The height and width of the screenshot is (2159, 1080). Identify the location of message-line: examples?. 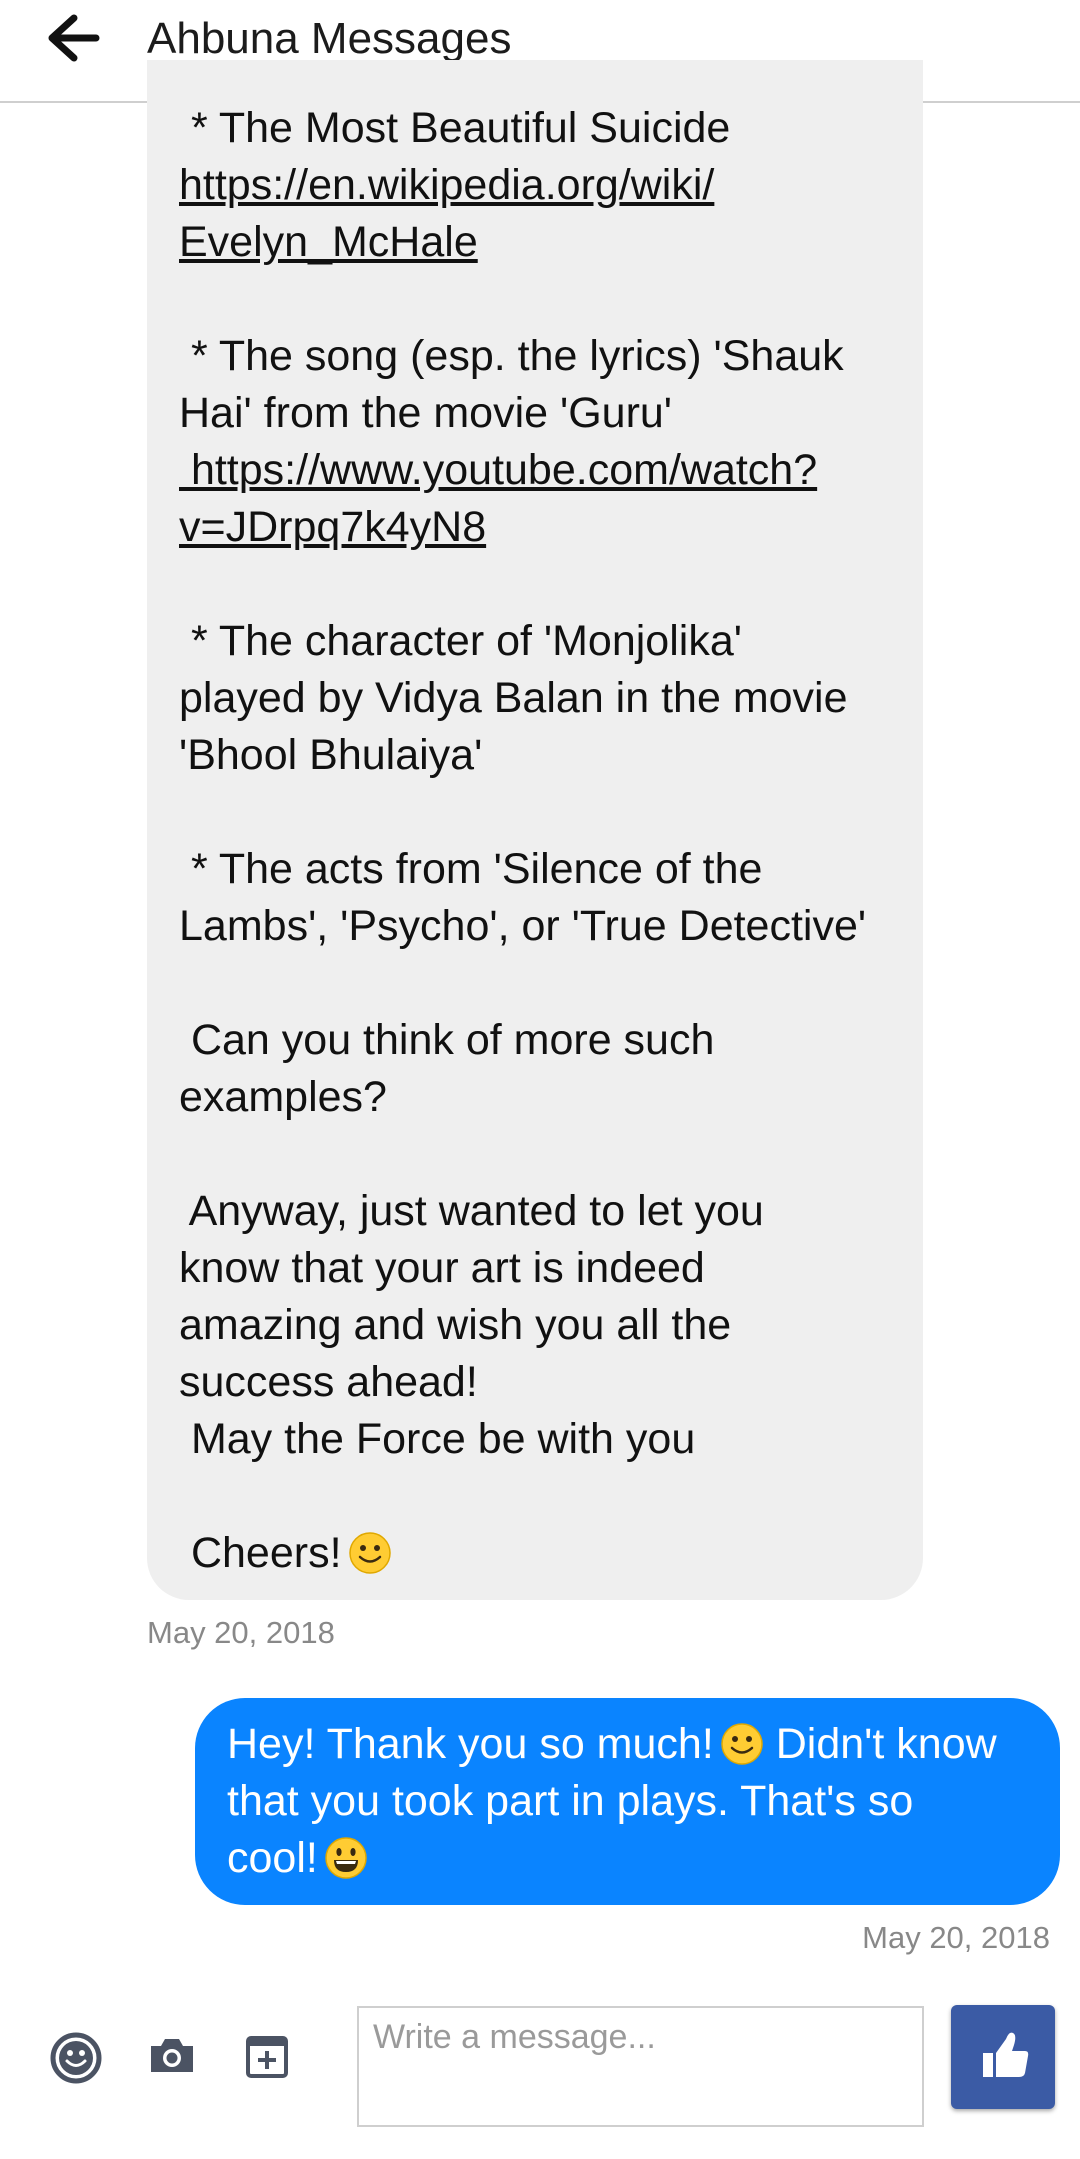
(283, 1097).